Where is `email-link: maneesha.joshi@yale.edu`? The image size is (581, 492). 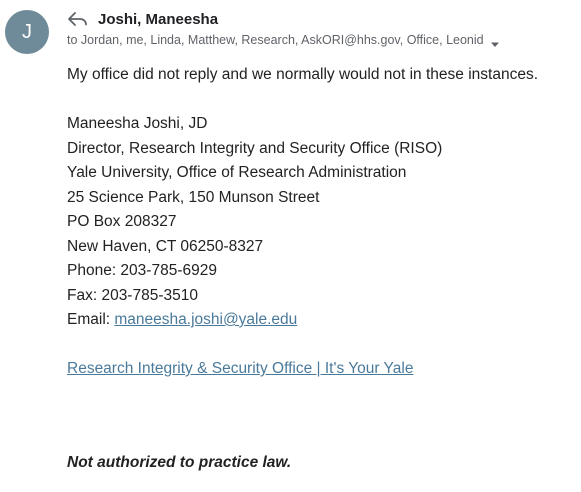
email-link: maneesha.joshi@yale.edu is located at coordinates (205, 319).